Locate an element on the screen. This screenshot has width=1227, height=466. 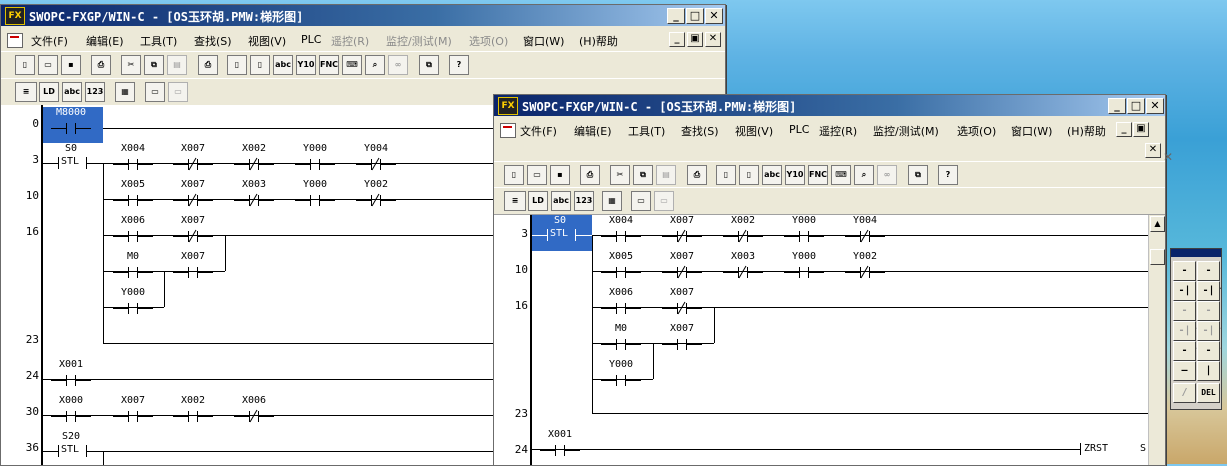
window-icon: ⧉ is located at coordinates (429, 65).